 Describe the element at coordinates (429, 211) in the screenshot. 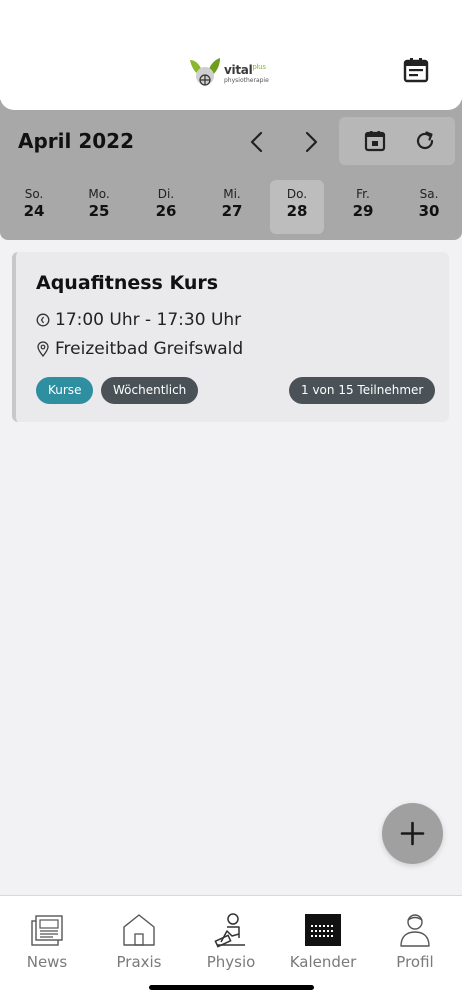

I see `day-number: 30` at that location.